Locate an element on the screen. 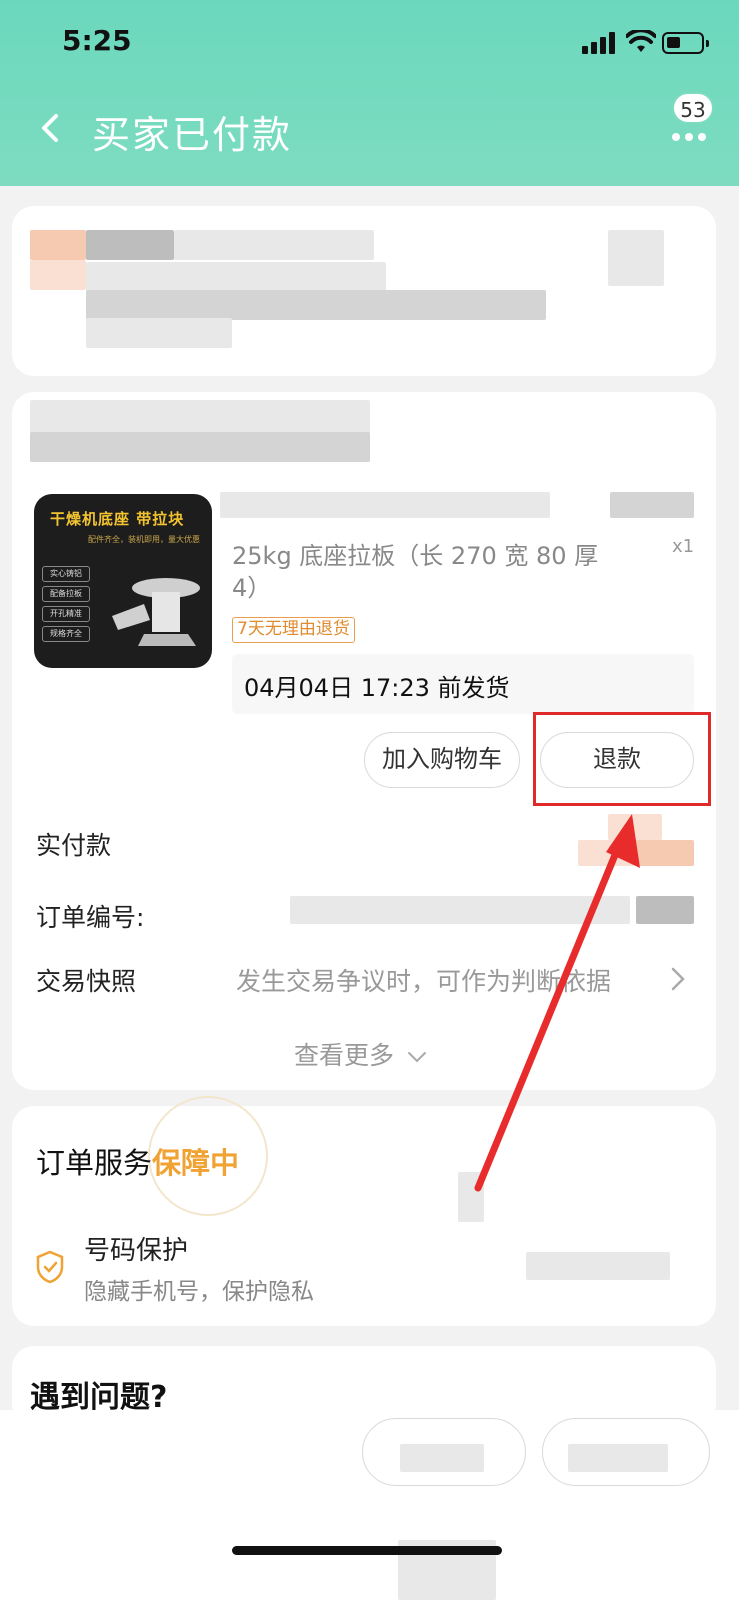 This screenshot has height=1600, width=739. service-item-desc: 隐藏手机号，保护隐私 is located at coordinates (199, 1292).